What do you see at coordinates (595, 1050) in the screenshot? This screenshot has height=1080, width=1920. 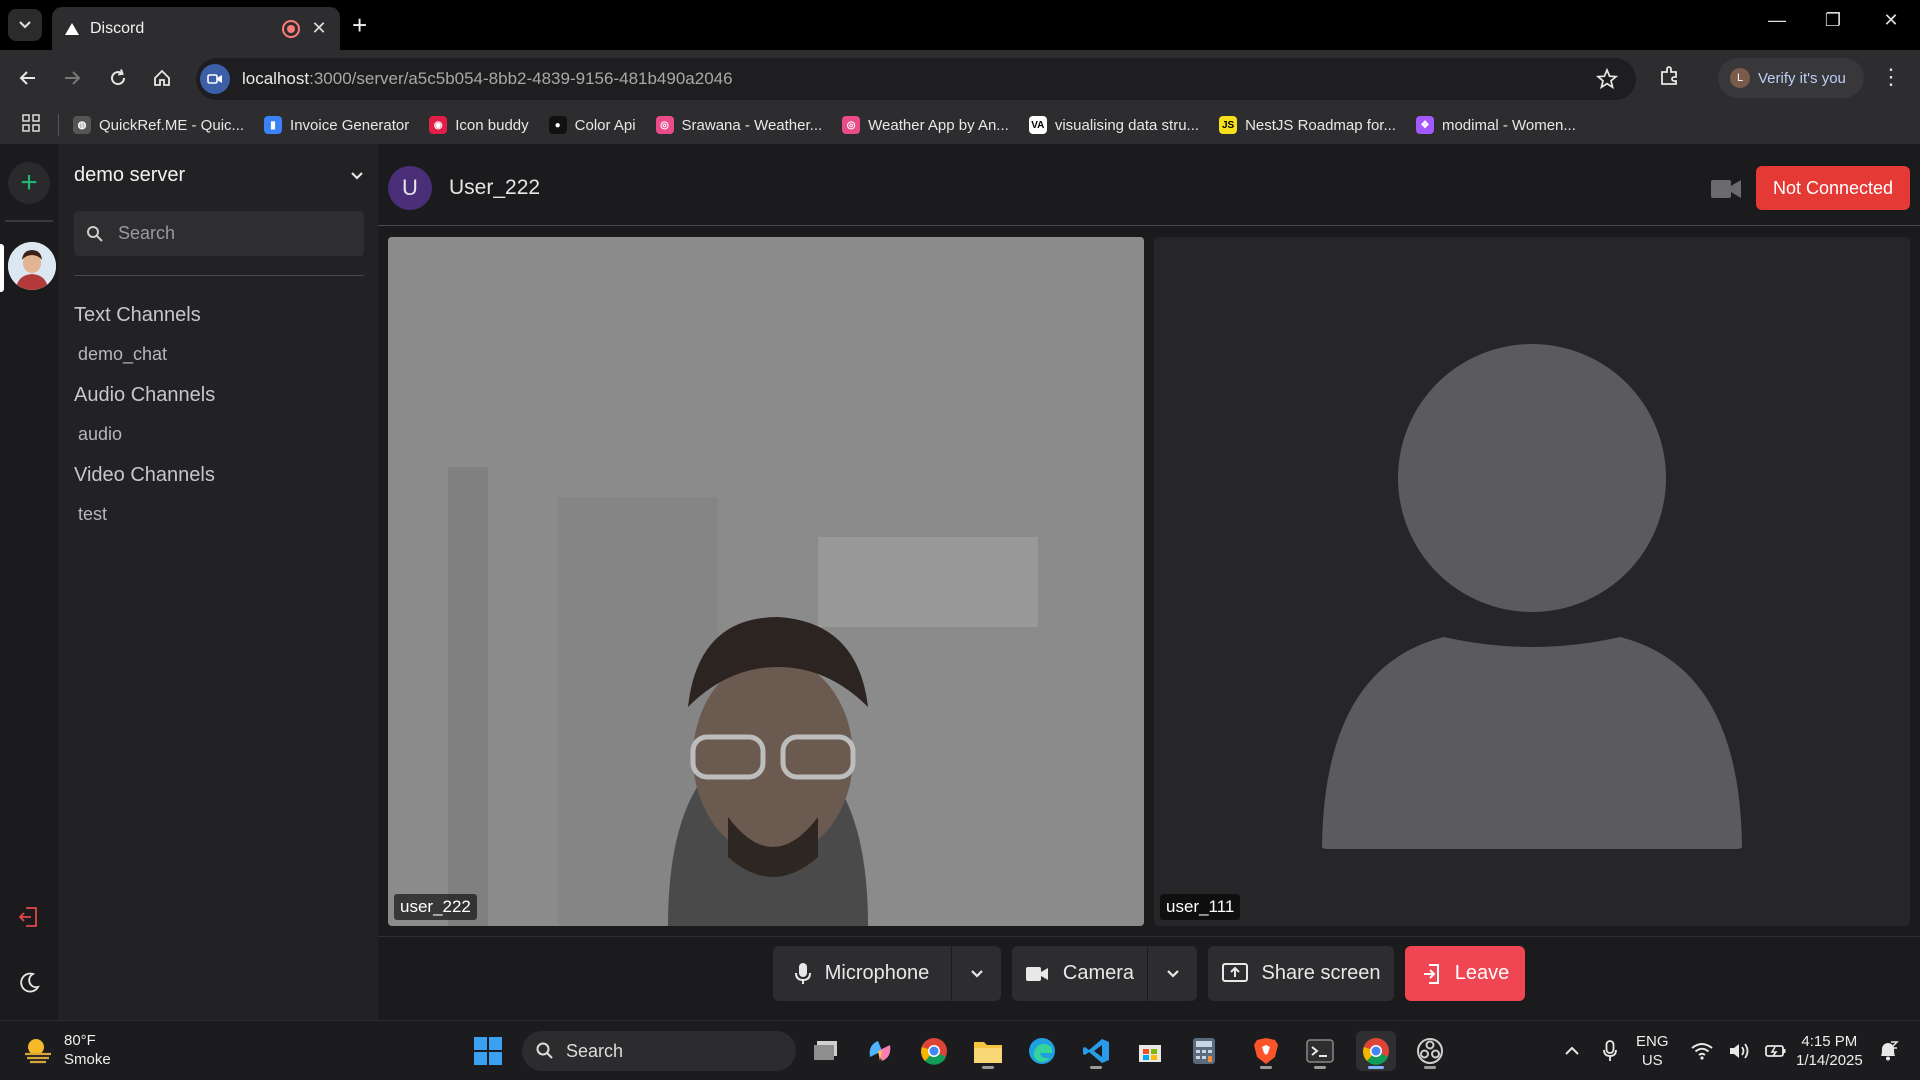 I see `taskbar-search-label: Search` at bounding box center [595, 1050].